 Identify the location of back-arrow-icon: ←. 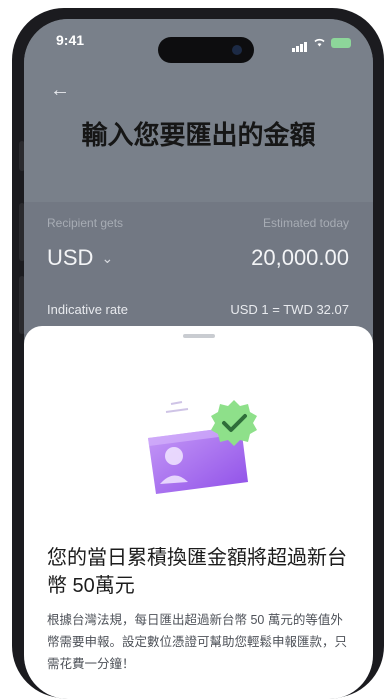
(60, 90).